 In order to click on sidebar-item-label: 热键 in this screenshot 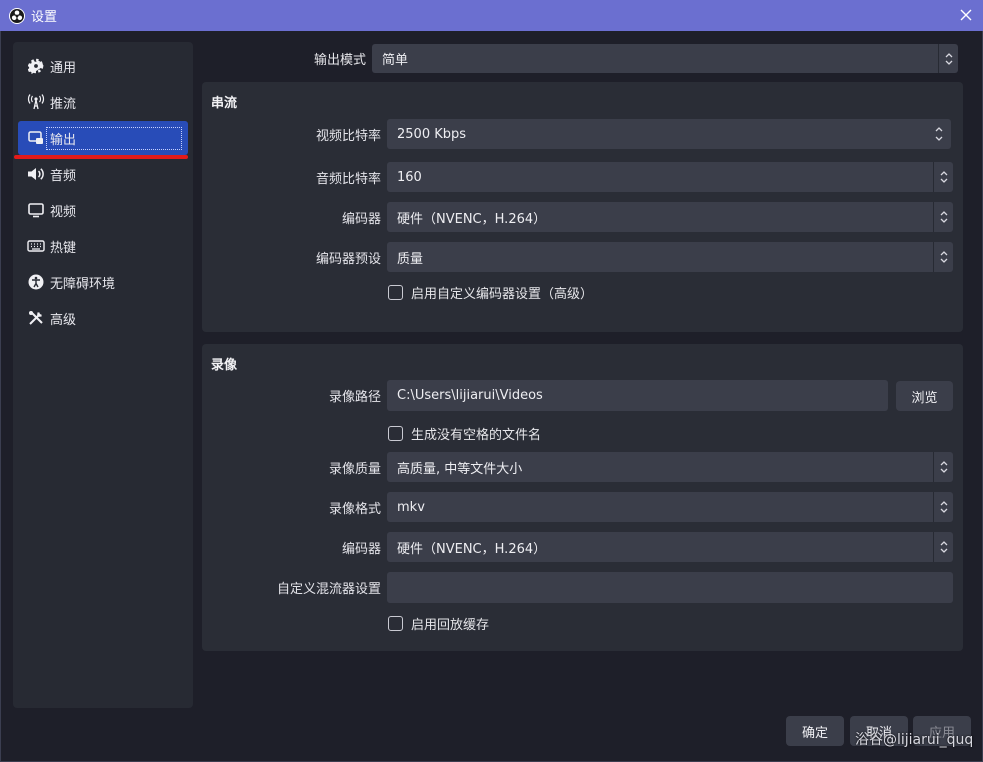, I will do `click(63, 248)`.